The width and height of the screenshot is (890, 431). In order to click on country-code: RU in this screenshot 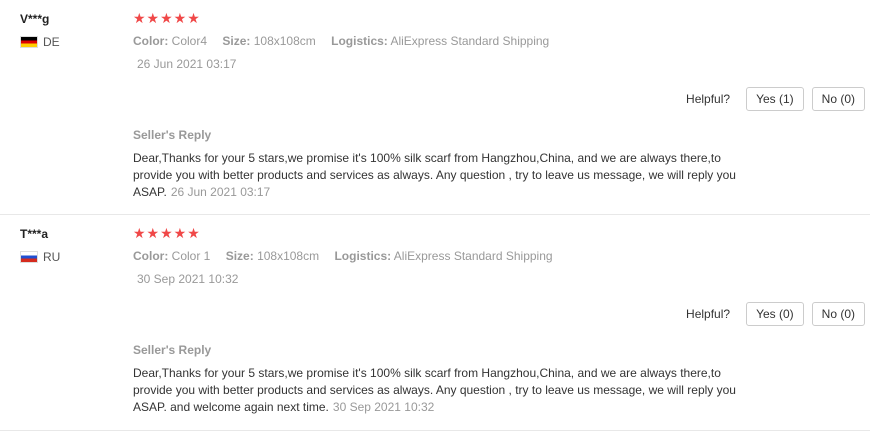, I will do `click(52, 257)`.